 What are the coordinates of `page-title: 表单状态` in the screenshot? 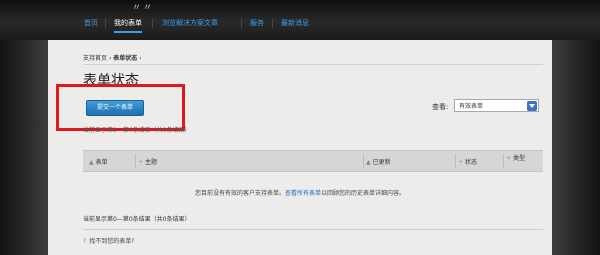 It's located at (111, 81).